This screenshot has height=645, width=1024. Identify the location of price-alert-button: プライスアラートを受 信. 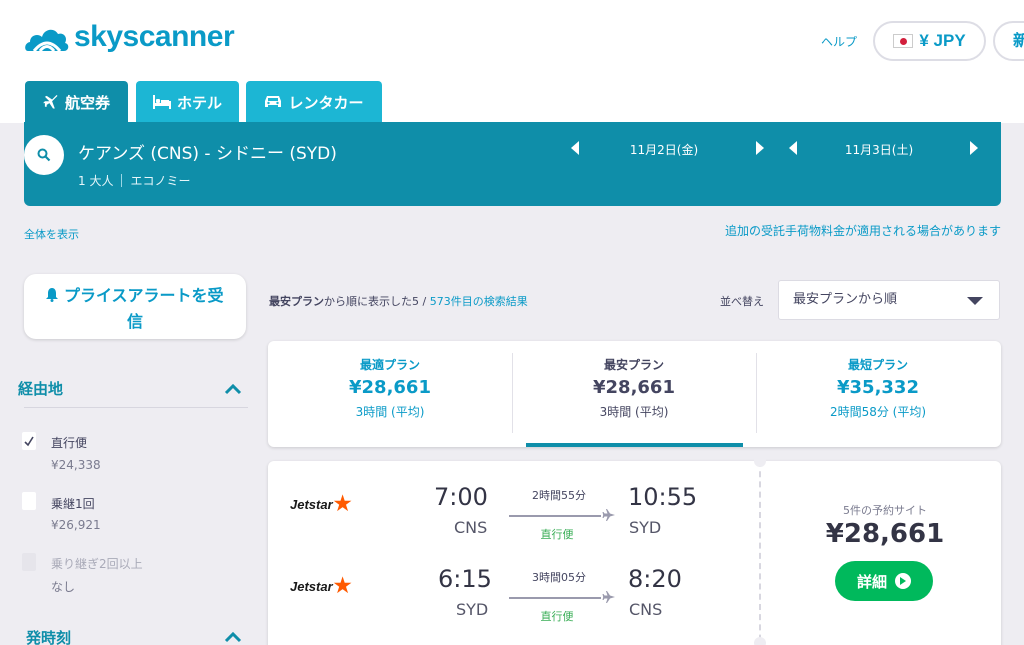
(135, 306).